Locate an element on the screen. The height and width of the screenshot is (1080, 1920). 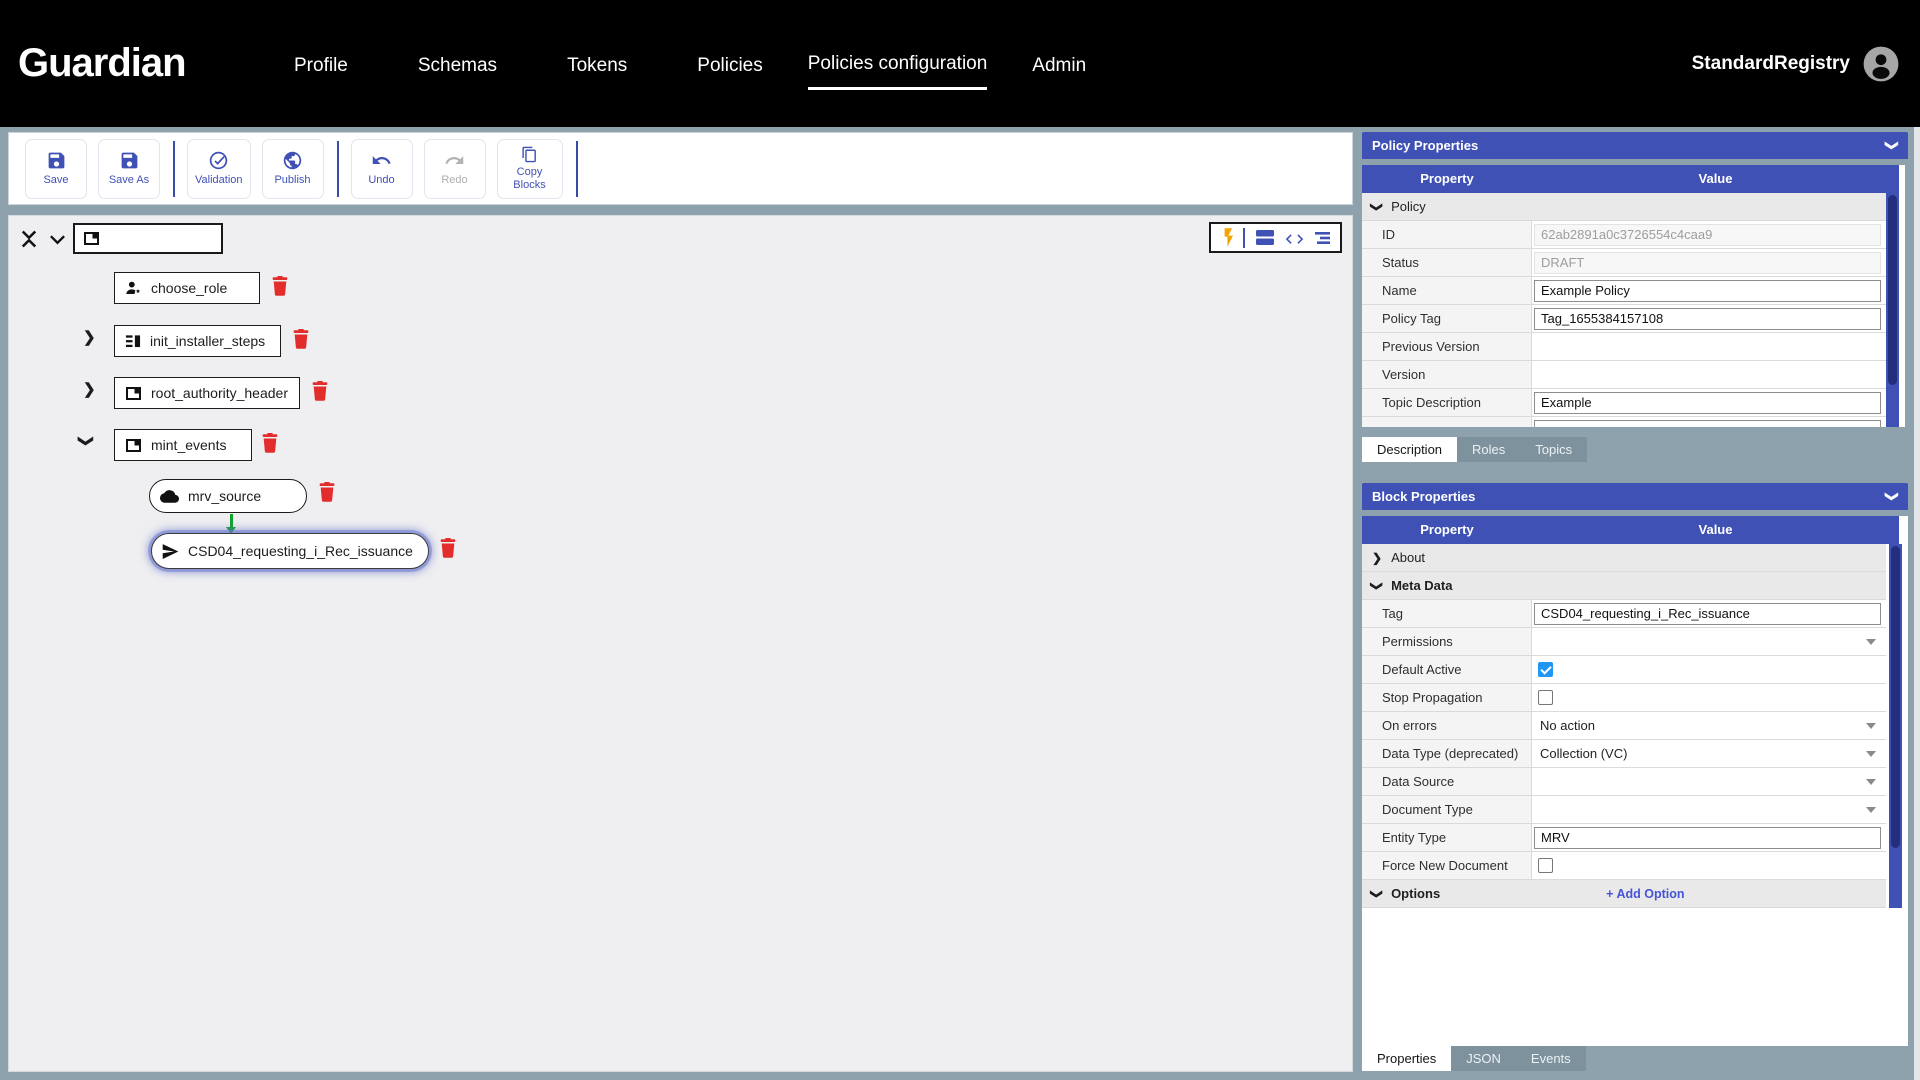
block-tag: CSD04_requesting_i_Rec_issuance is located at coordinates (300, 551).